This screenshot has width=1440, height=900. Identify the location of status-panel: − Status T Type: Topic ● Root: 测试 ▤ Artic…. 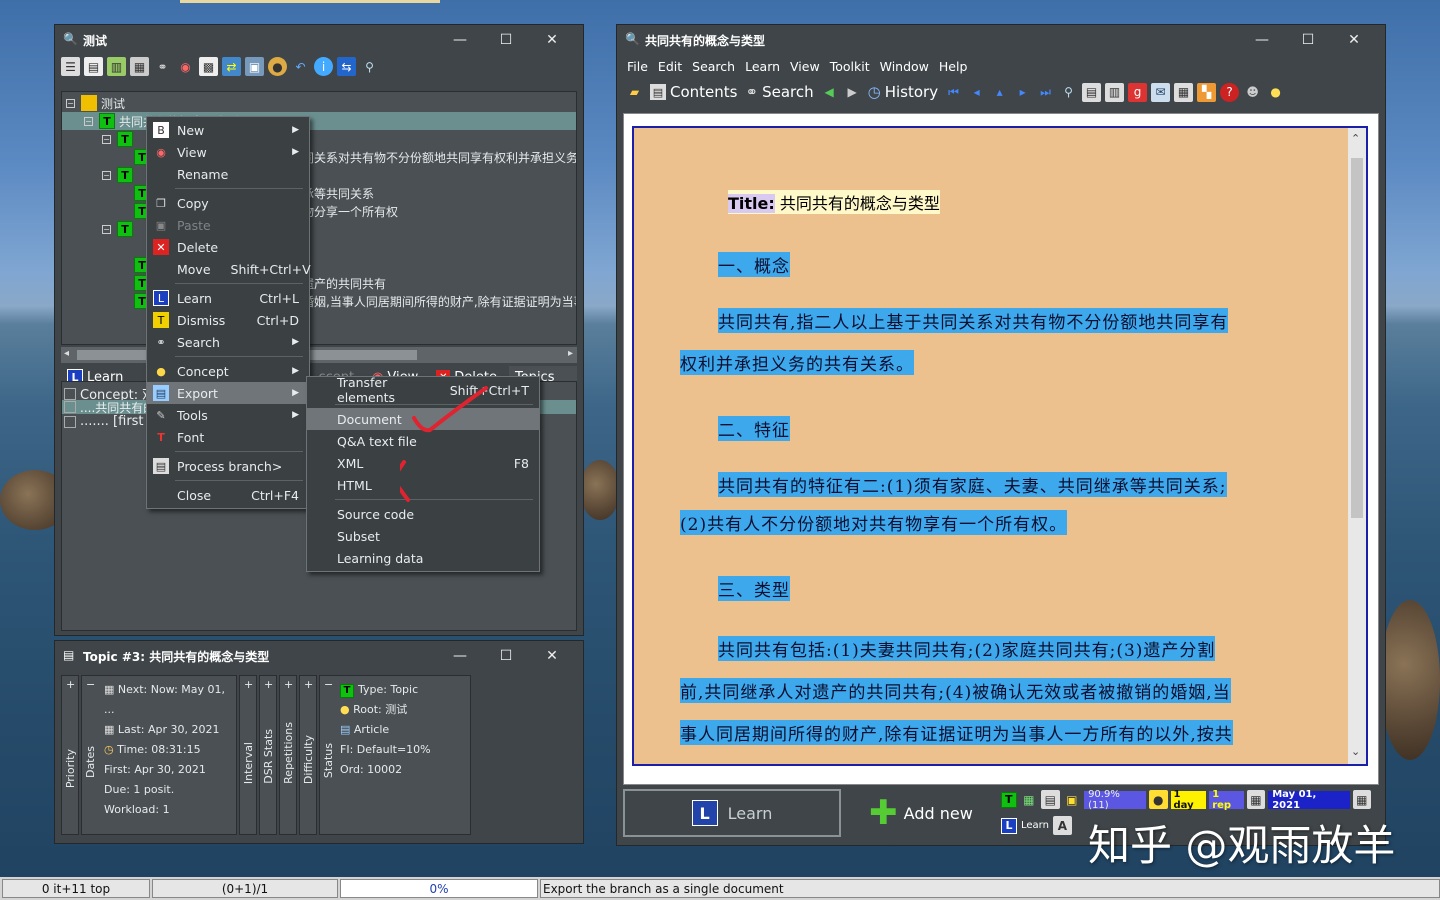
(395, 755).